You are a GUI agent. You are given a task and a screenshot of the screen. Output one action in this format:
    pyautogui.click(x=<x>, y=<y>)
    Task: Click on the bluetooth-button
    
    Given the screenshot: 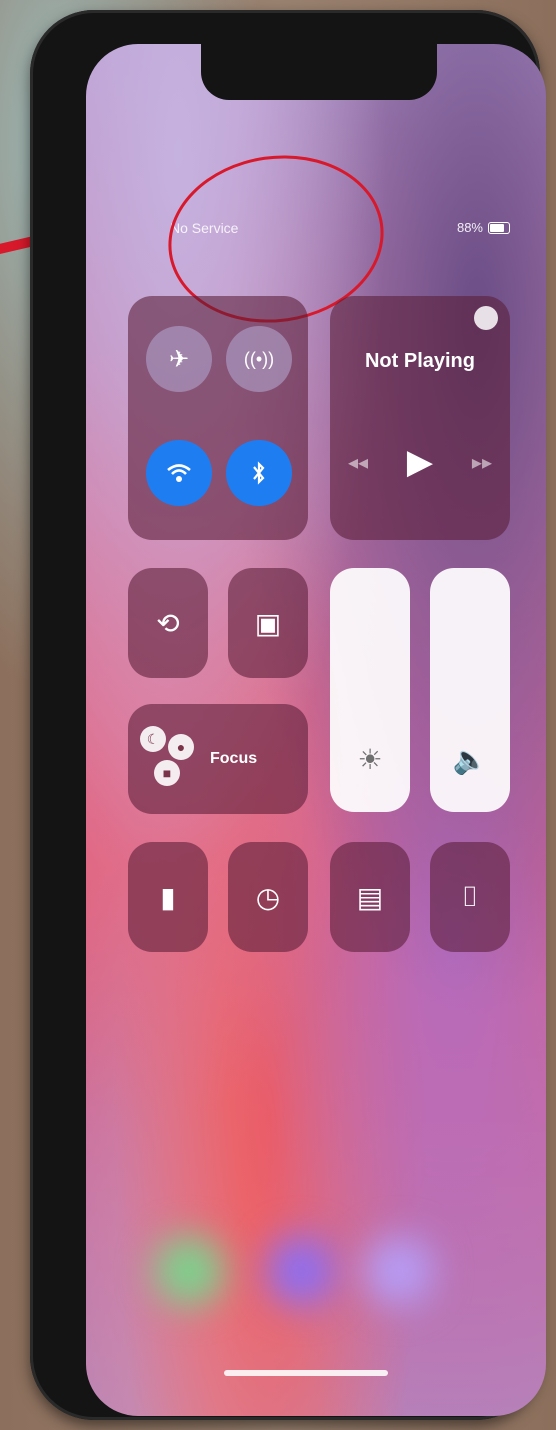 What is the action you would take?
    pyautogui.click(x=259, y=473)
    